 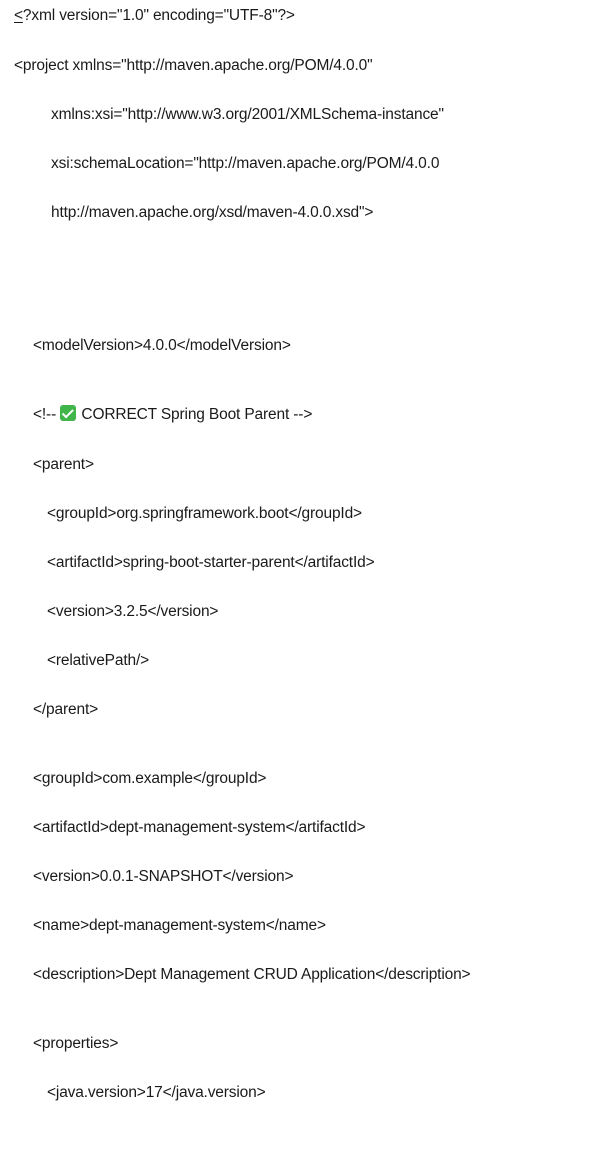 What do you see at coordinates (150, 778) in the screenshot?
I see `group-id-line: <groupId>com.example</groupId>` at bounding box center [150, 778].